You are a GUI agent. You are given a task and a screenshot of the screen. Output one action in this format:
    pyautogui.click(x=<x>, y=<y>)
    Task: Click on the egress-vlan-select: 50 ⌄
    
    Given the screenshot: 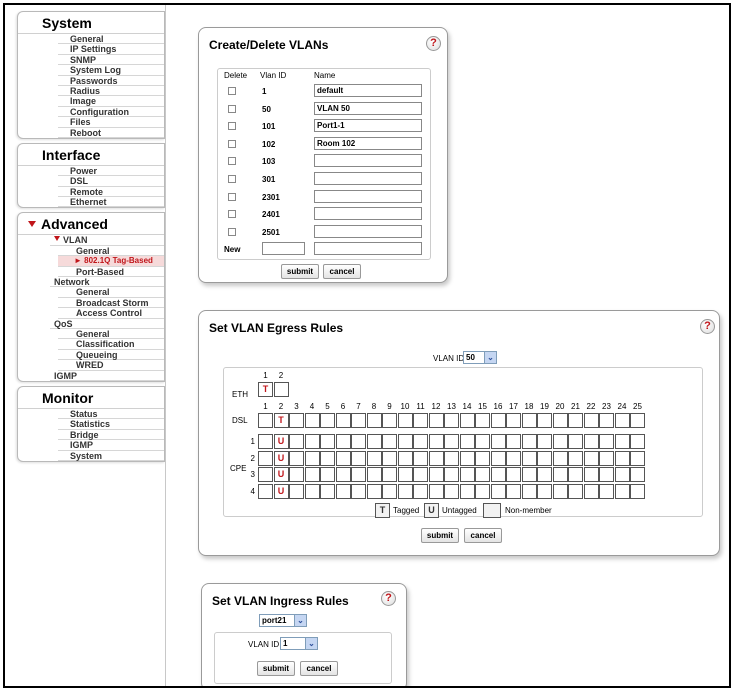 What is the action you would take?
    pyautogui.click(x=480, y=357)
    